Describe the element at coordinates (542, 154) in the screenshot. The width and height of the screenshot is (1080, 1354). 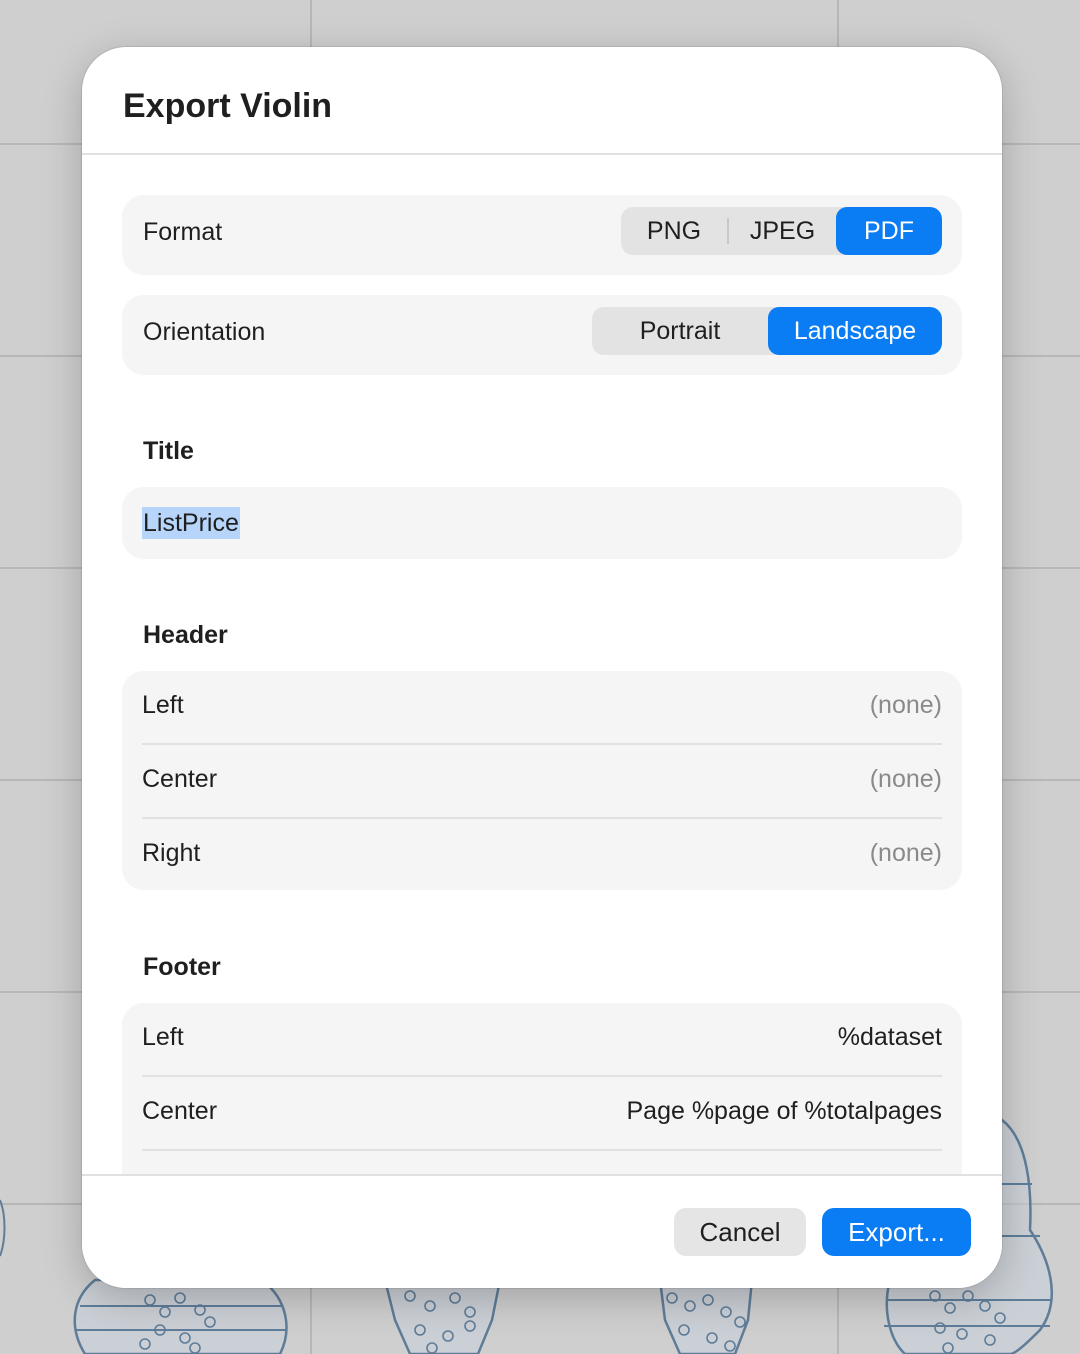
I see `title-divider` at that location.